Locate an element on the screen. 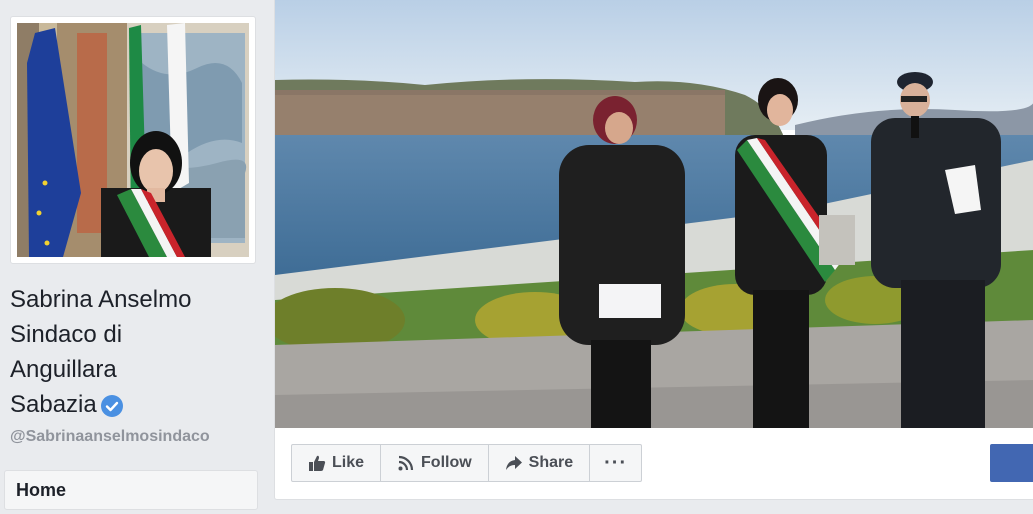 This screenshot has width=1033, height=514. page-name-line: Sabazia is located at coordinates (137, 404).